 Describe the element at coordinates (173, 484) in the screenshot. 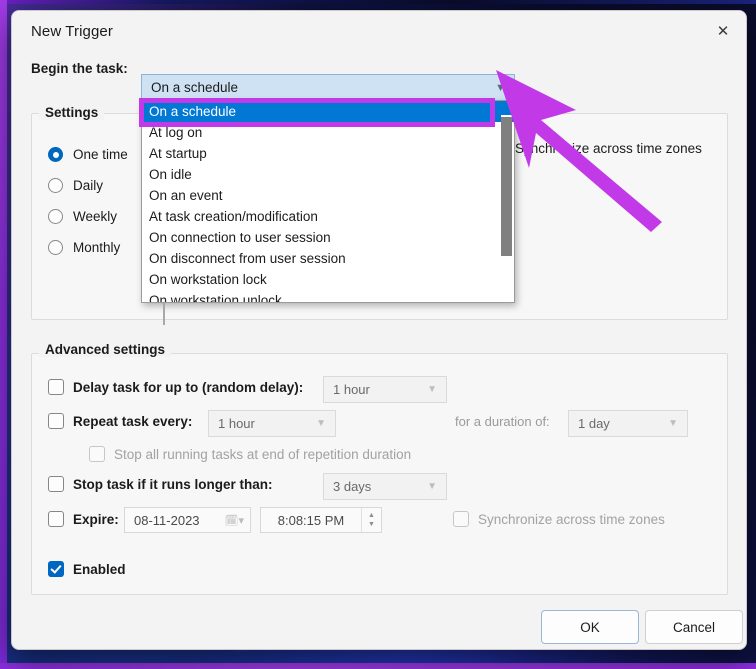

I see `stop-task-label: Stop task if it runs longer than:` at that location.